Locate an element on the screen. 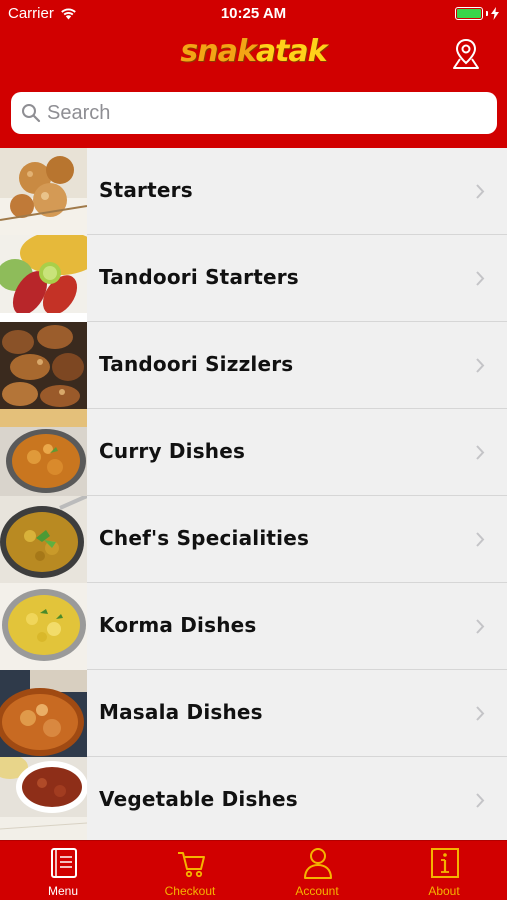 This screenshot has height=900, width=507. status-bar: Carrier 10:25 AM is located at coordinates (253, 14).